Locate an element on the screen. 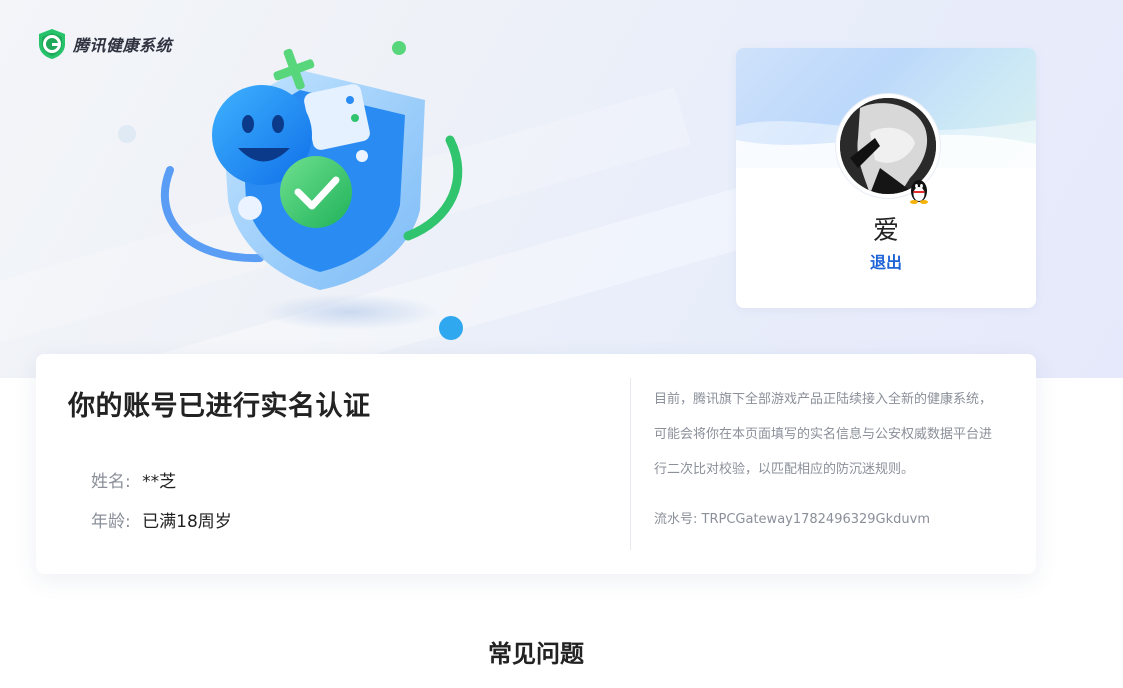  qq-penguin-icon is located at coordinates (919, 192).